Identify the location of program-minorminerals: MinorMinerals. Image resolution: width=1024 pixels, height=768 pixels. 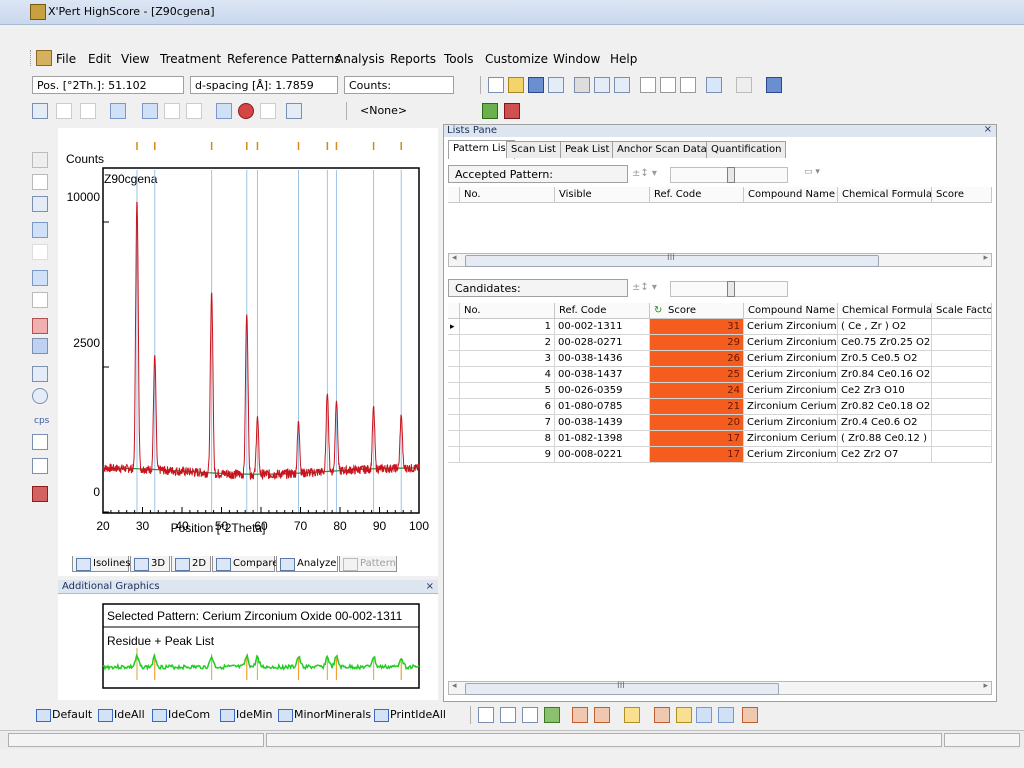
(324, 715).